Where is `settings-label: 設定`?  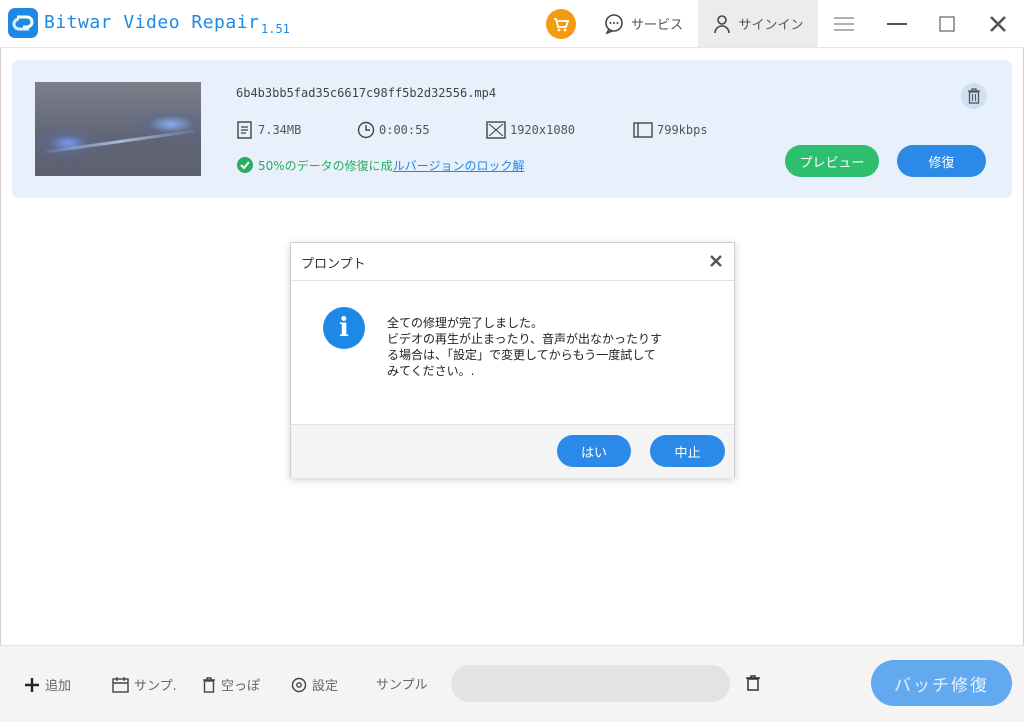 settings-label: 設定 is located at coordinates (325, 686).